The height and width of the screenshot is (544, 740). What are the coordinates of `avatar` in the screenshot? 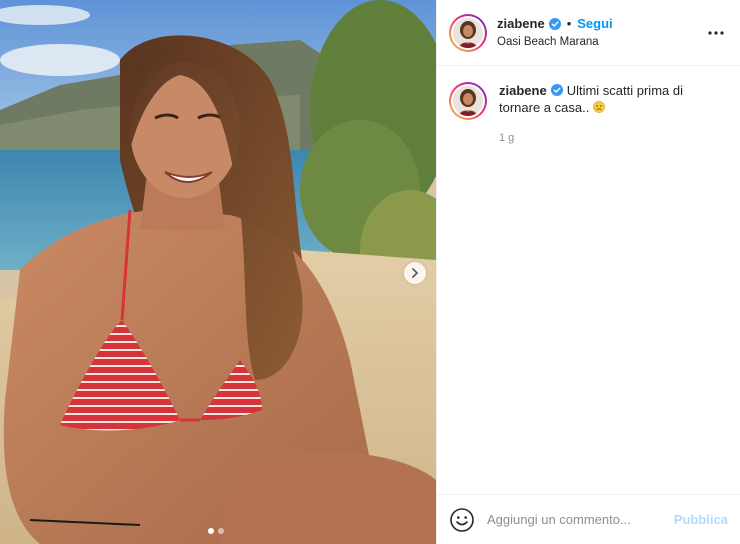 It's located at (468, 32).